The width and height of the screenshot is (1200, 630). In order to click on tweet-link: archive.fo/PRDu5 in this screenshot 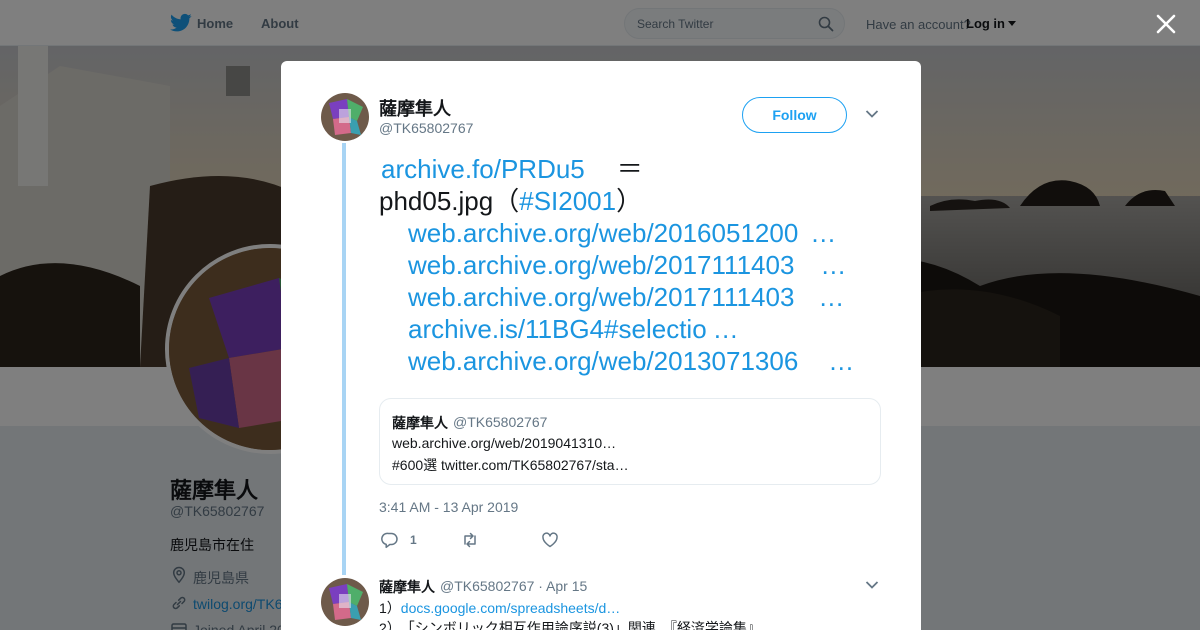, I will do `click(483, 169)`.